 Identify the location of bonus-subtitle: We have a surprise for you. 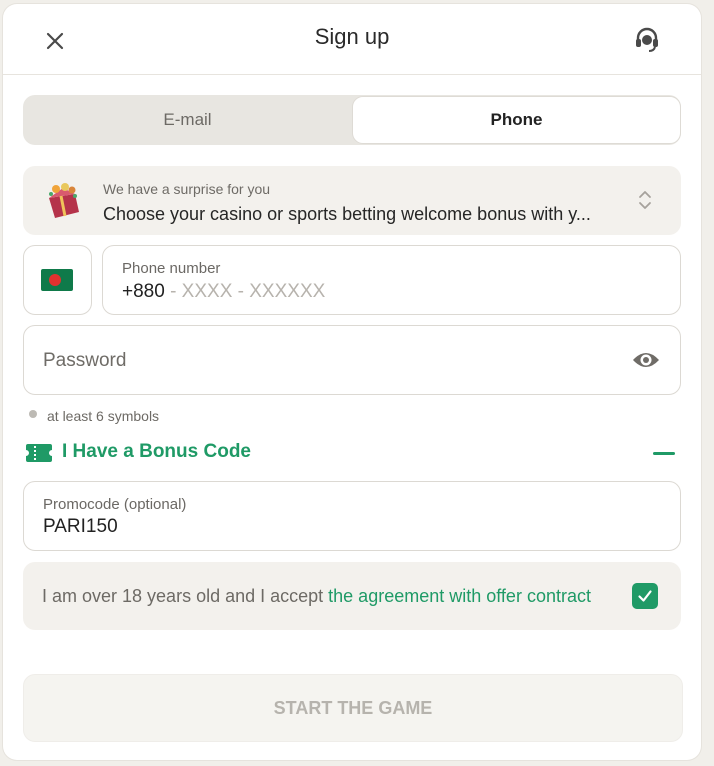
(187, 189).